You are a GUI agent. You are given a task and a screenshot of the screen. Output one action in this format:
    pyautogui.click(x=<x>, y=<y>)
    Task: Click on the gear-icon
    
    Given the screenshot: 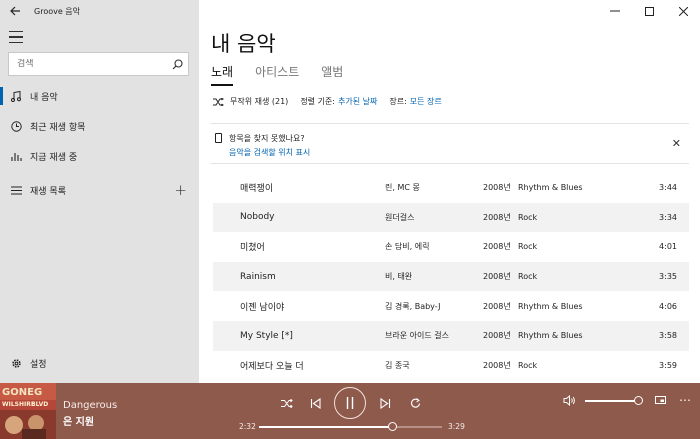 What is the action you would take?
    pyautogui.click(x=16, y=363)
    